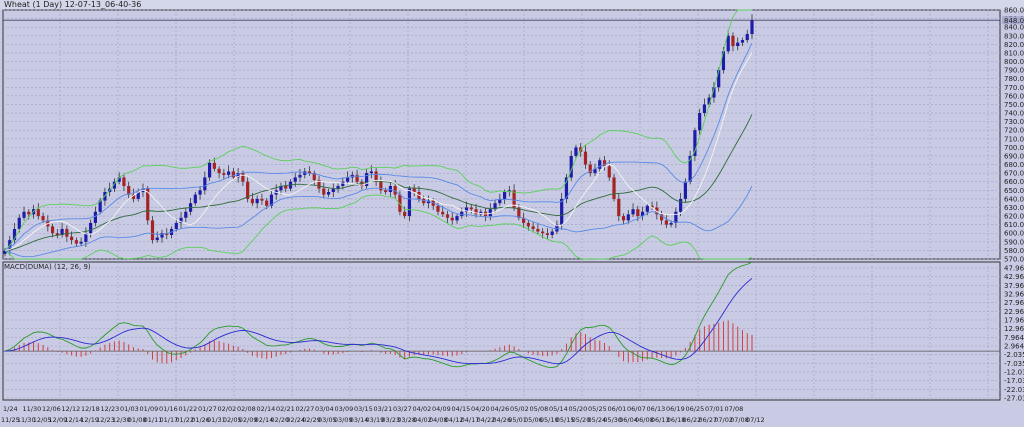 Image resolution: width=1024 pixels, height=427 pixels. What do you see at coordinates (110, 409) in the screenshot?
I see `x-axis-label-top: 12/23` at bounding box center [110, 409].